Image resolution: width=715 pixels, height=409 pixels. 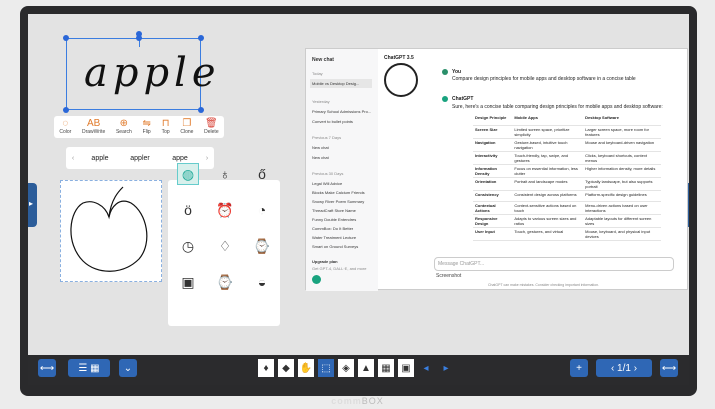 I want to click on timer-icon: ◔, so click(x=262, y=210).